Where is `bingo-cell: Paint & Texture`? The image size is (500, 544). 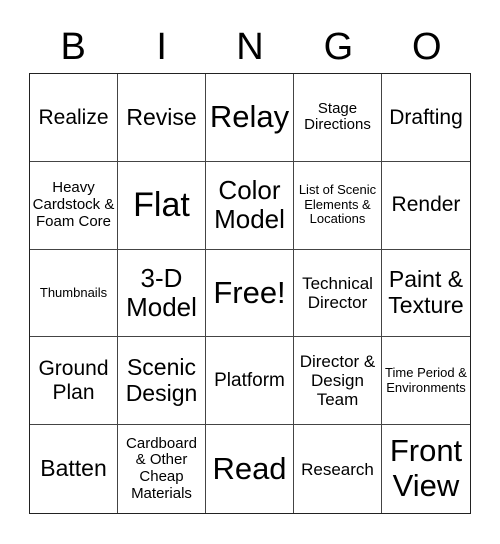 bingo-cell: Paint & Texture is located at coordinates (426, 294).